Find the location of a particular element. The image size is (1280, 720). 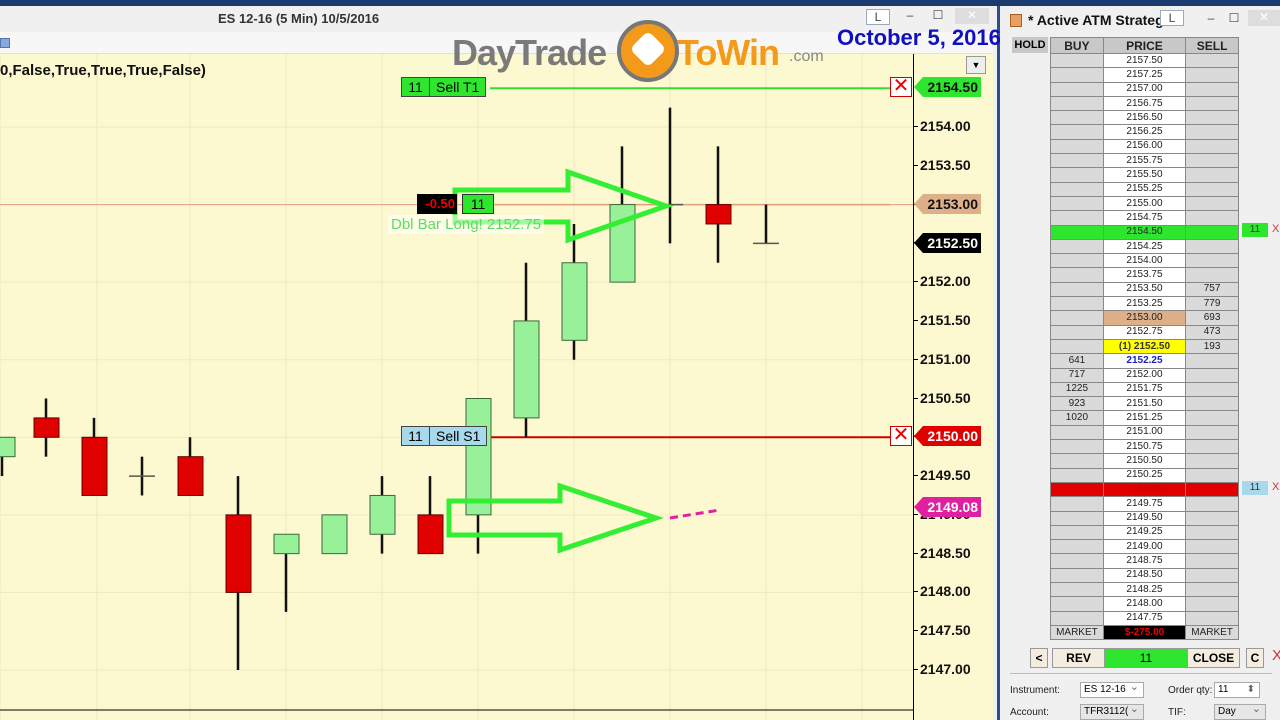

link-button: L is located at coordinates (878, 17).